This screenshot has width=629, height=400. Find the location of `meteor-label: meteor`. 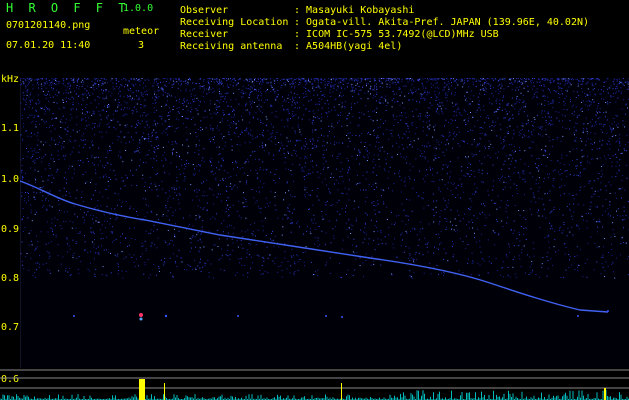

meteor-label: meteor is located at coordinates (141, 31).